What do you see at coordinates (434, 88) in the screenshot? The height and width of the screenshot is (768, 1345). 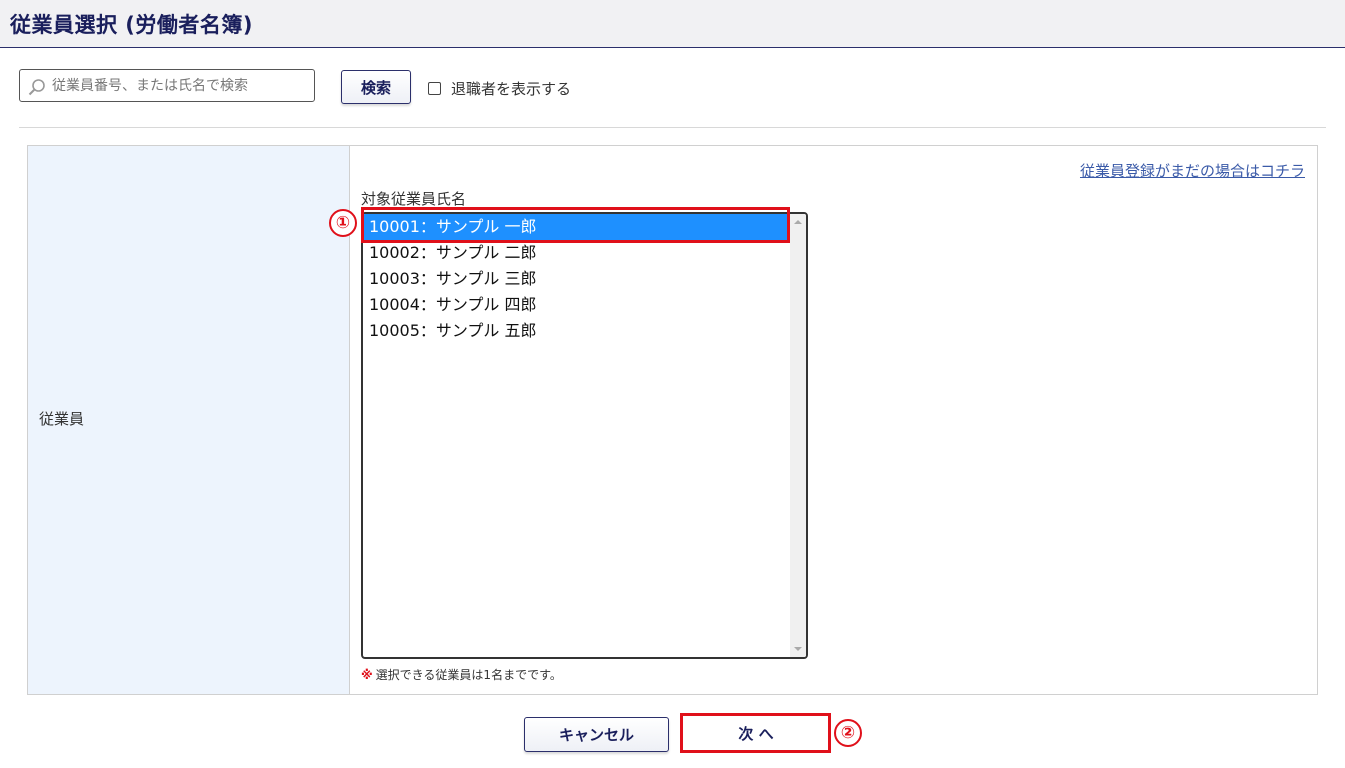 I see `show-retired-checkbox` at bounding box center [434, 88].